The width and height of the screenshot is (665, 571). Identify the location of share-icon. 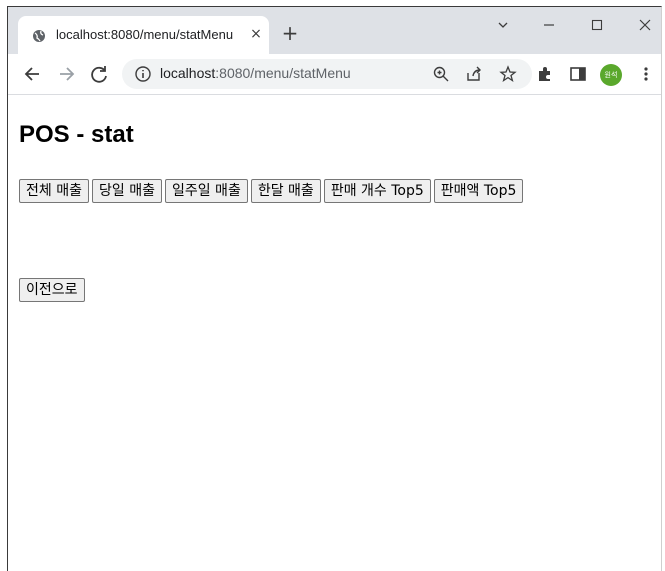
(474, 74).